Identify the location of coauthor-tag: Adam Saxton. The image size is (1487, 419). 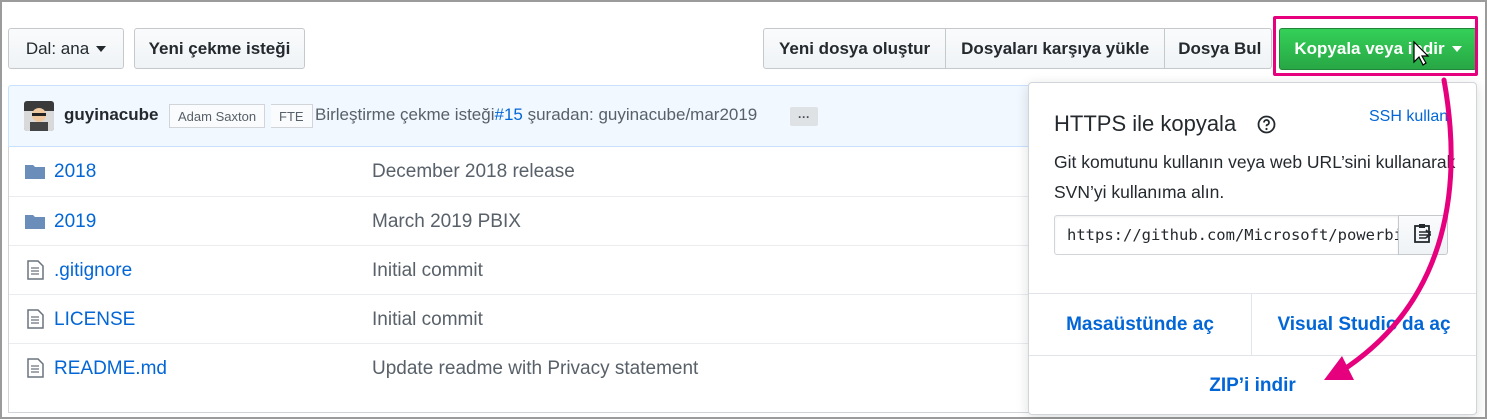
(217, 116).